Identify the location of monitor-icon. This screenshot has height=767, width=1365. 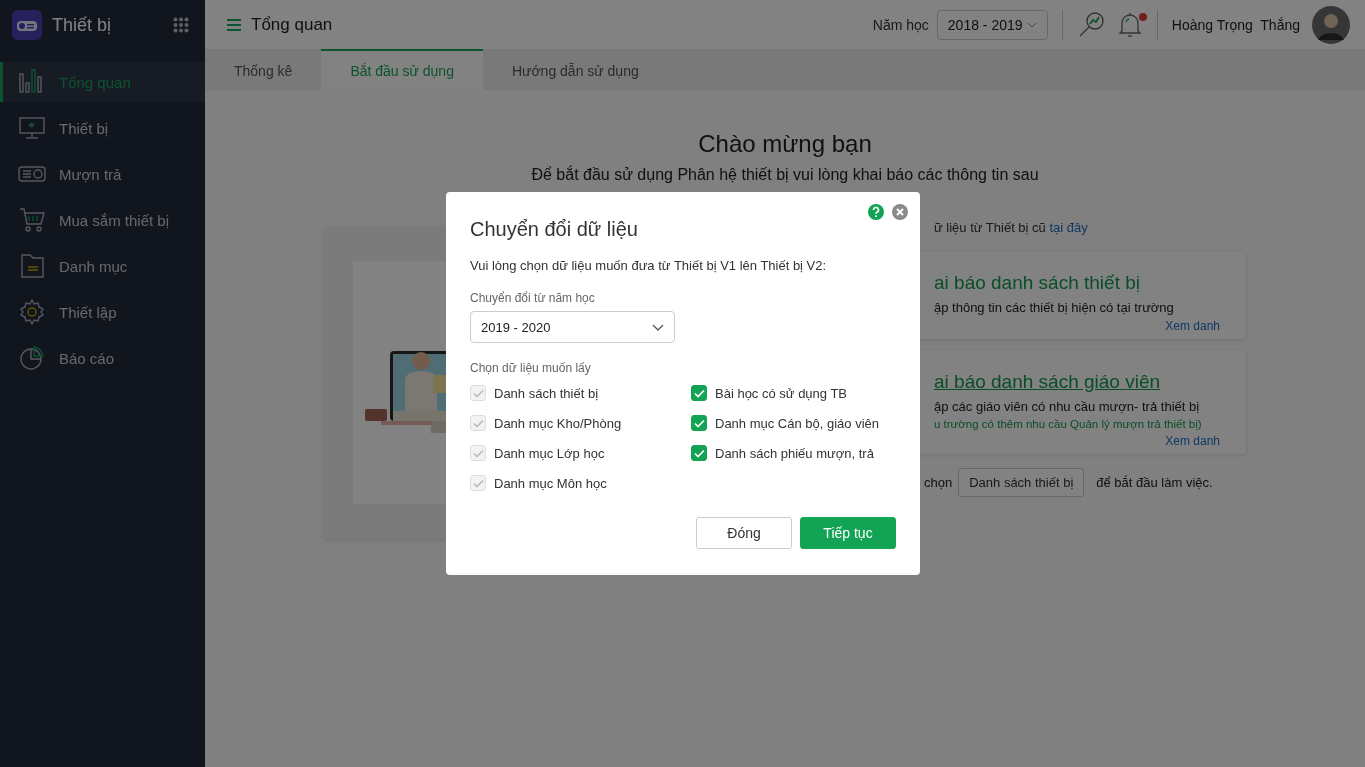
(32, 128).